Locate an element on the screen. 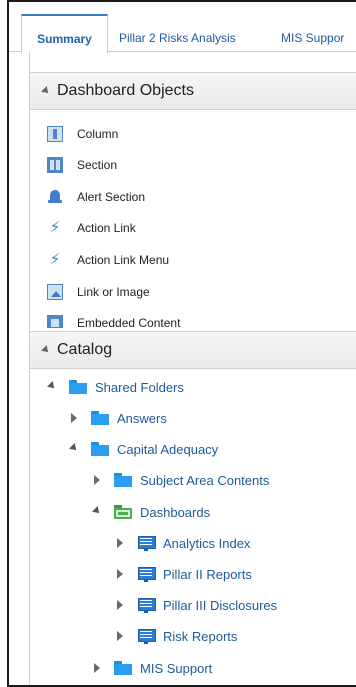  tree-node-shared-folders: Shared Folders is located at coordinates (115, 387).